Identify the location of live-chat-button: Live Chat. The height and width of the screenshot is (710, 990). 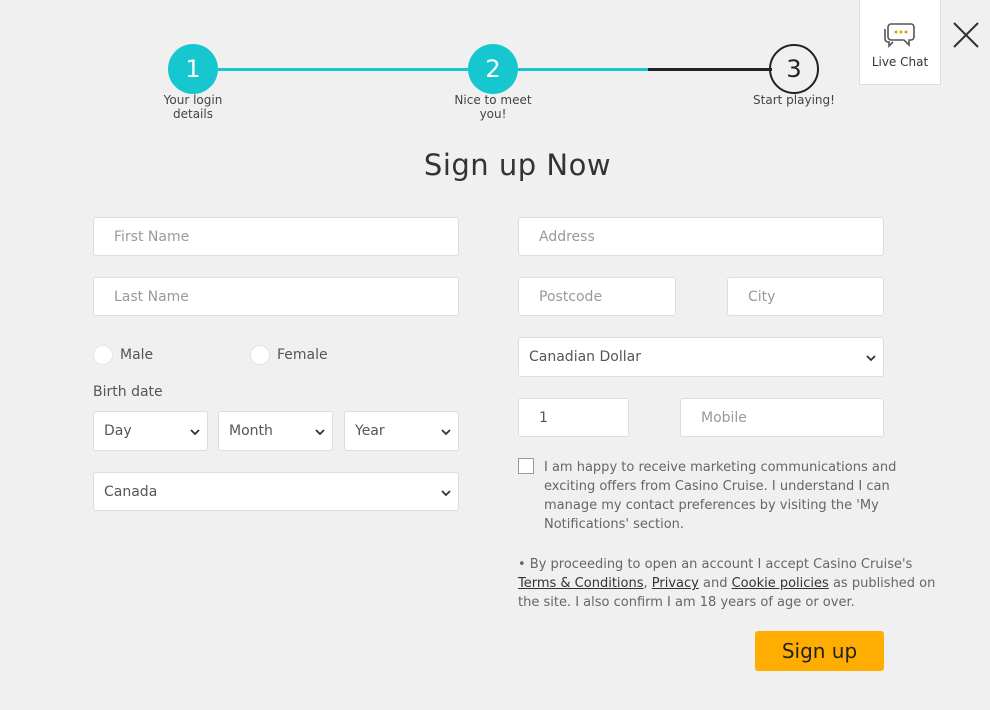
(900, 42).